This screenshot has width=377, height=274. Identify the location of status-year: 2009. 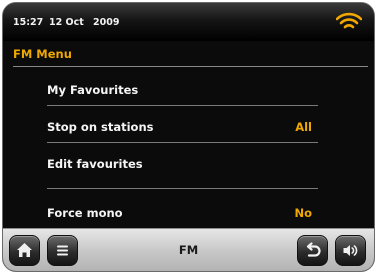
(106, 22).